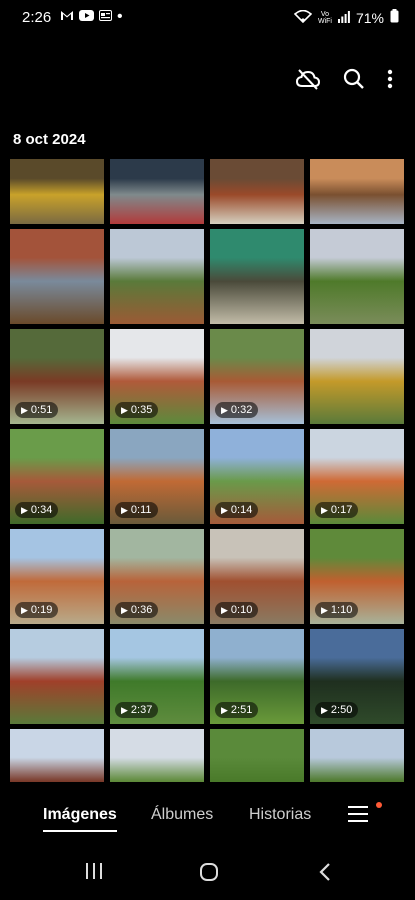 The height and width of the screenshot is (900, 415). What do you see at coordinates (141, 410) in the screenshot?
I see `video-duration: 0:35` at bounding box center [141, 410].